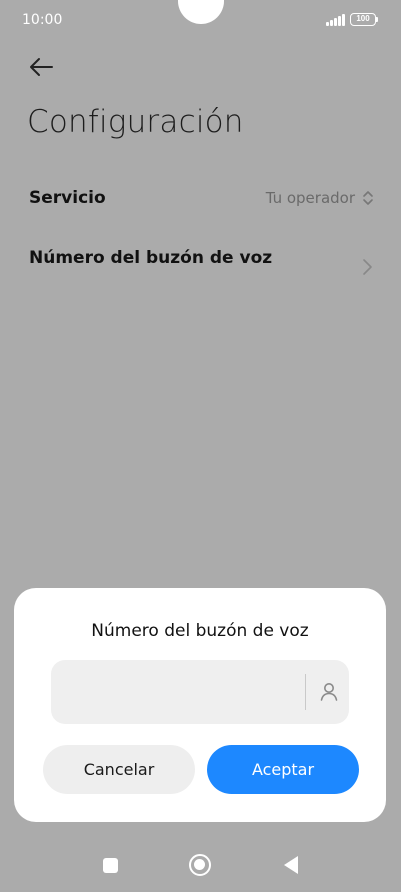 The image size is (401, 892). What do you see at coordinates (200, 631) in the screenshot?
I see `dialog-title: Número del buzón de voz` at bounding box center [200, 631].